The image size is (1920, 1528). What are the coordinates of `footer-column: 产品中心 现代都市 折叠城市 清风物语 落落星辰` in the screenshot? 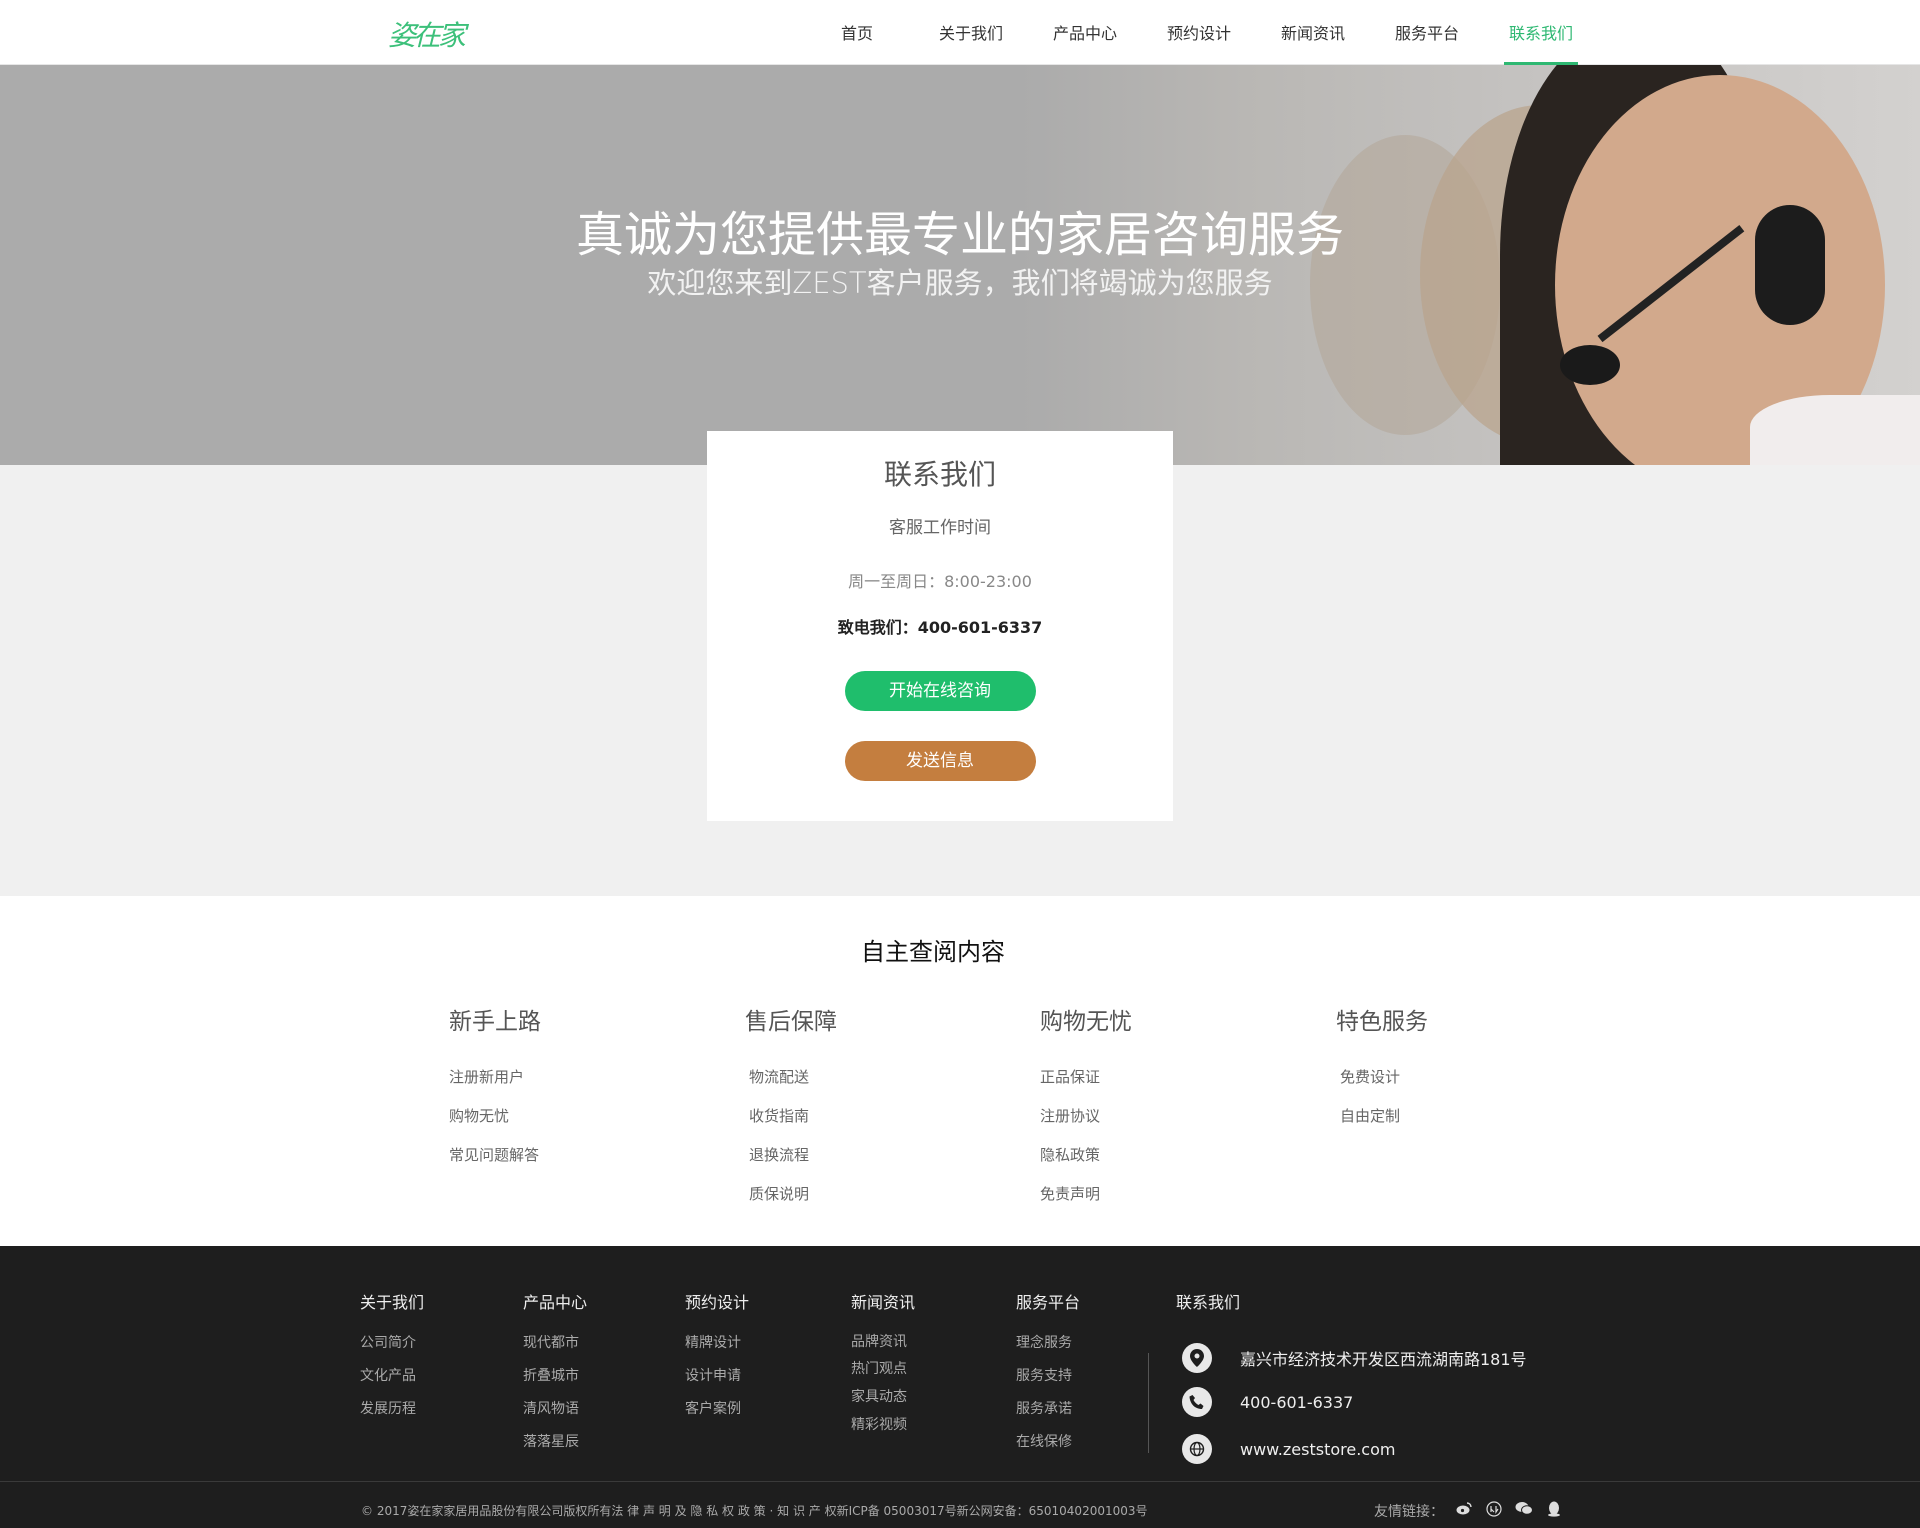 It's located at (555, 1374).